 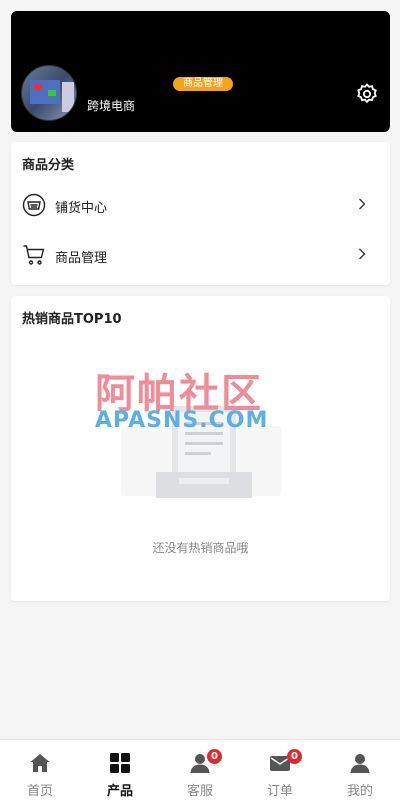 I want to click on shop-name: 跨境电商, so click(x=111, y=106).